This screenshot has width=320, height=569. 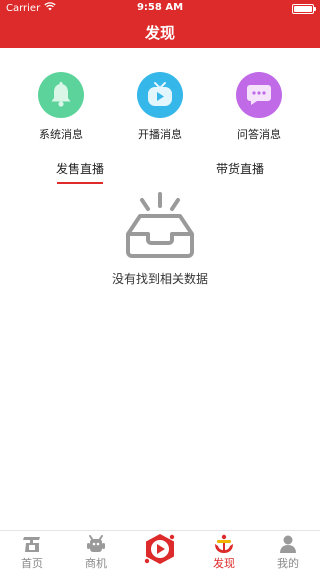 I want to click on user-icon, so click(x=288, y=544).